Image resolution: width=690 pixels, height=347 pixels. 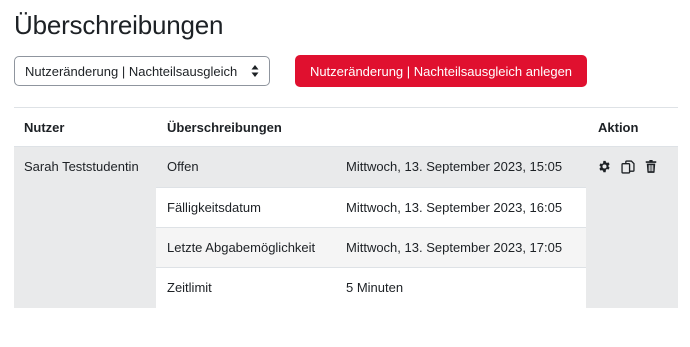 I want to click on column-header-action: Aktion, so click(x=618, y=127).